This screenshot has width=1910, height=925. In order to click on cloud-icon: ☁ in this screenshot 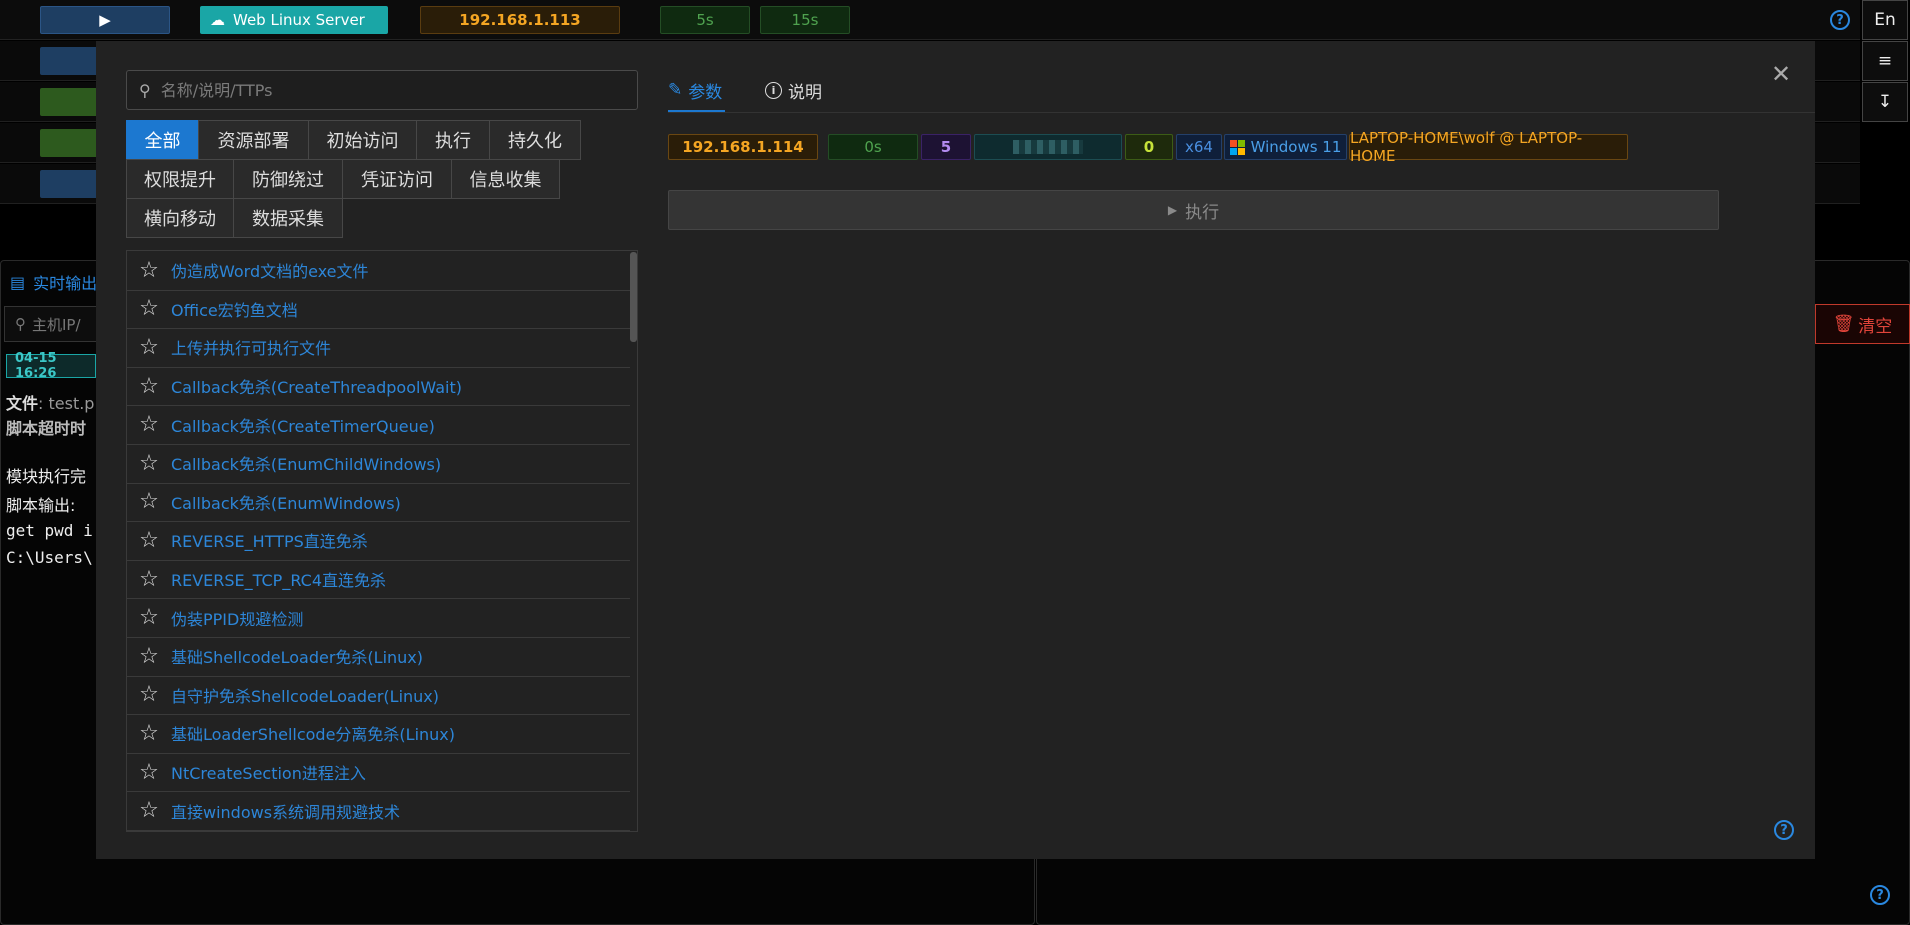, I will do `click(217, 20)`.